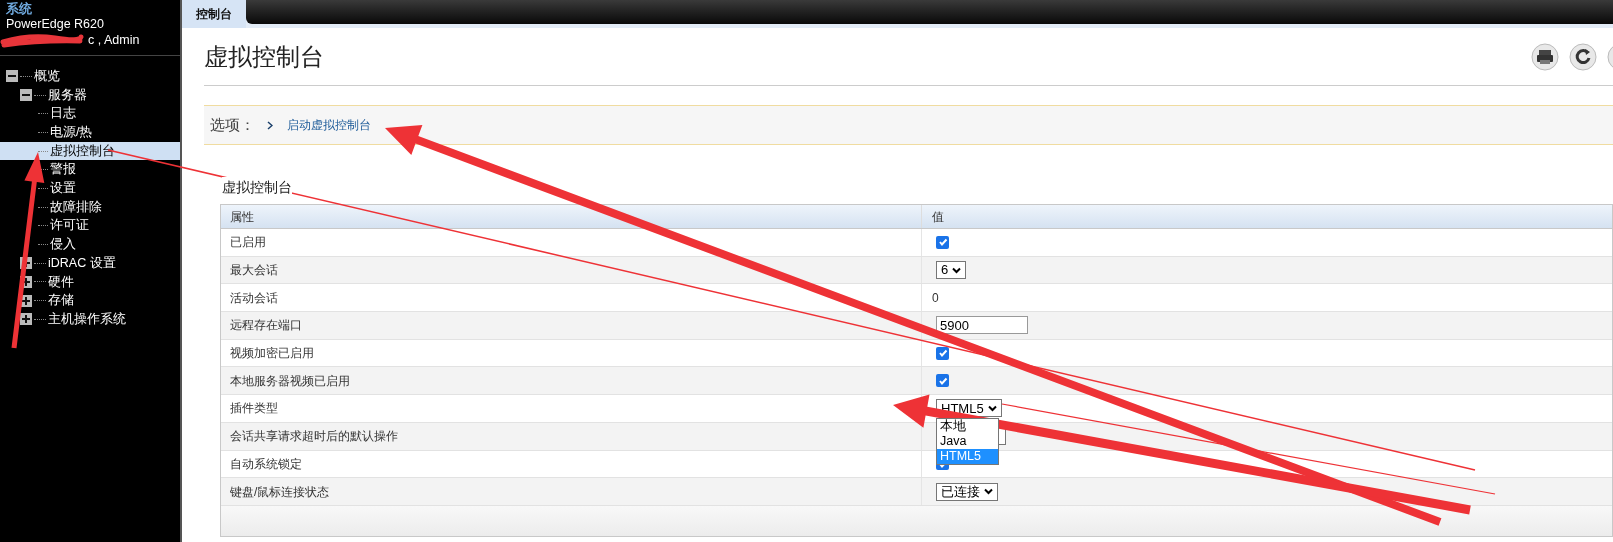  What do you see at coordinates (254, 409) in the screenshot?
I see `table-cell-text: 插件类型` at bounding box center [254, 409].